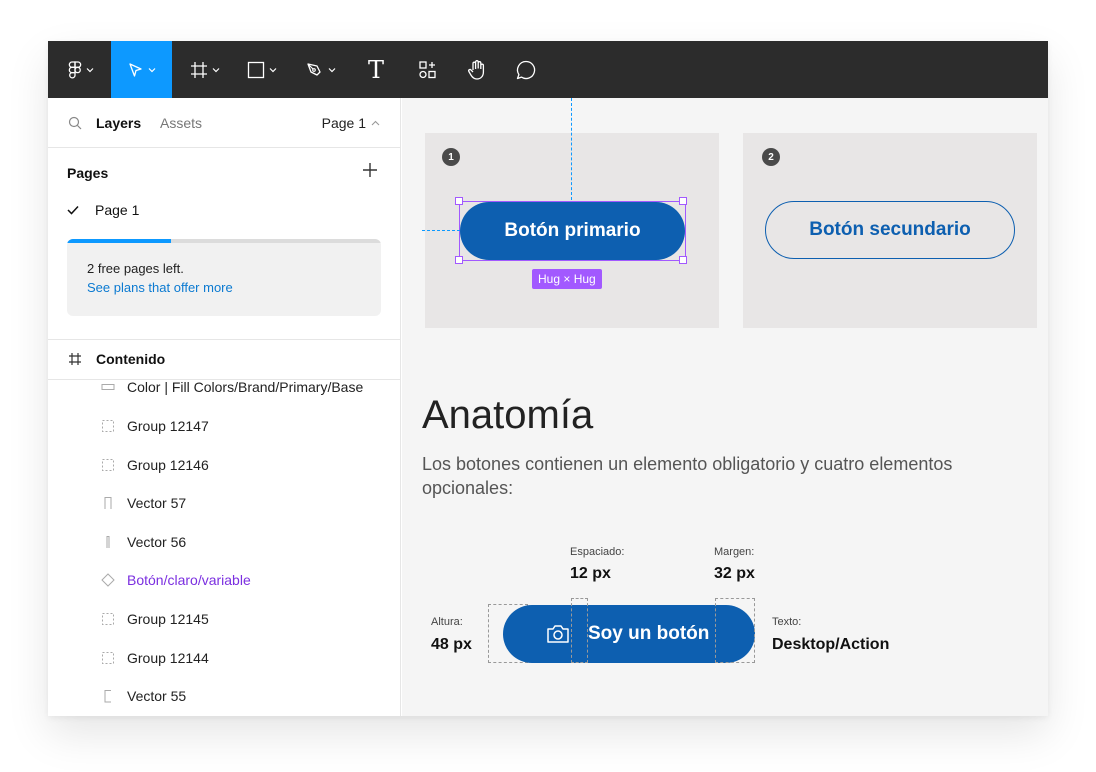 The height and width of the screenshot is (772, 1096). What do you see at coordinates (224, 339) in the screenshot?
I see `divider` at bounding box center [224, 339].